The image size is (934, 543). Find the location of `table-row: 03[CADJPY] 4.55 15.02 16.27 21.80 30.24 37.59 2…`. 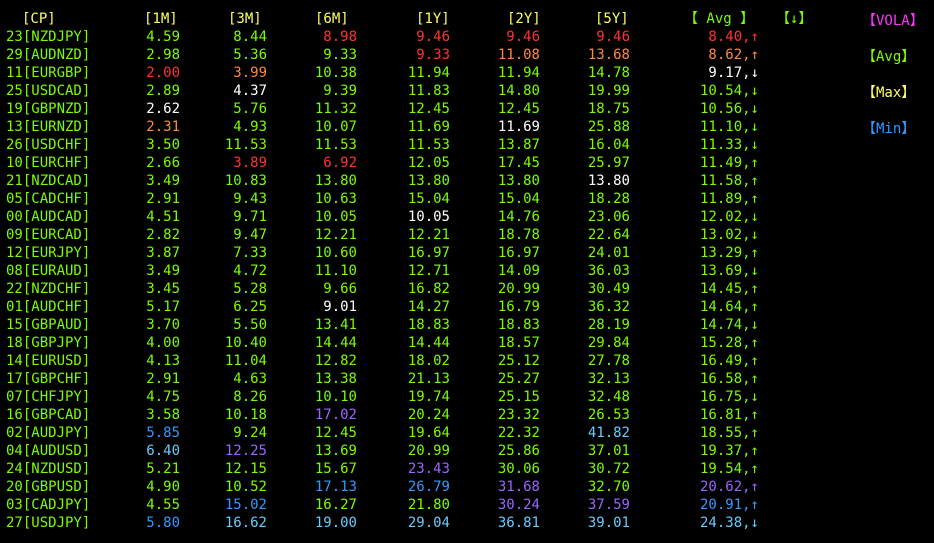

table-row: 03[CADJPY] 4.55 15.02 16.27 21.80 30.24 37.59 2… is located at coordinates (467, 505).